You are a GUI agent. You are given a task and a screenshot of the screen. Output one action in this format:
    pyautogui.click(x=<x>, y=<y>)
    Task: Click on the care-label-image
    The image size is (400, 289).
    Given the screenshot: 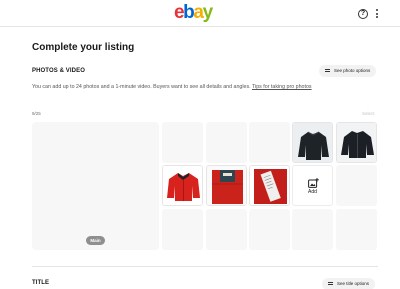 What is the action you would take?
    pyautogui.click(x=269, y=185)
    